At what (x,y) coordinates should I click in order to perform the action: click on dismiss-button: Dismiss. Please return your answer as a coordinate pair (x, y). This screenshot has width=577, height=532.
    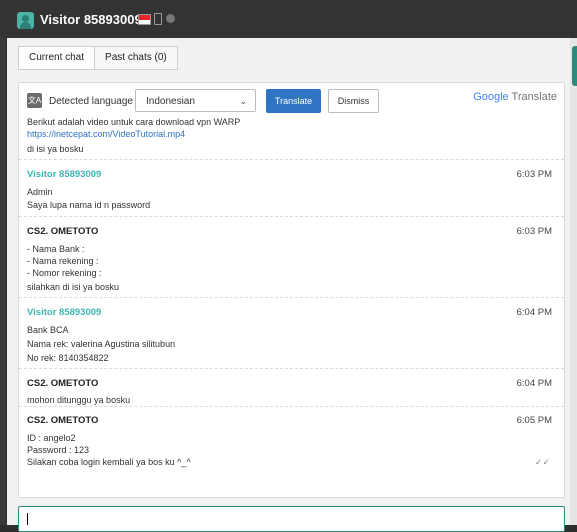
    Looking at the image, I should click on (353, 101).